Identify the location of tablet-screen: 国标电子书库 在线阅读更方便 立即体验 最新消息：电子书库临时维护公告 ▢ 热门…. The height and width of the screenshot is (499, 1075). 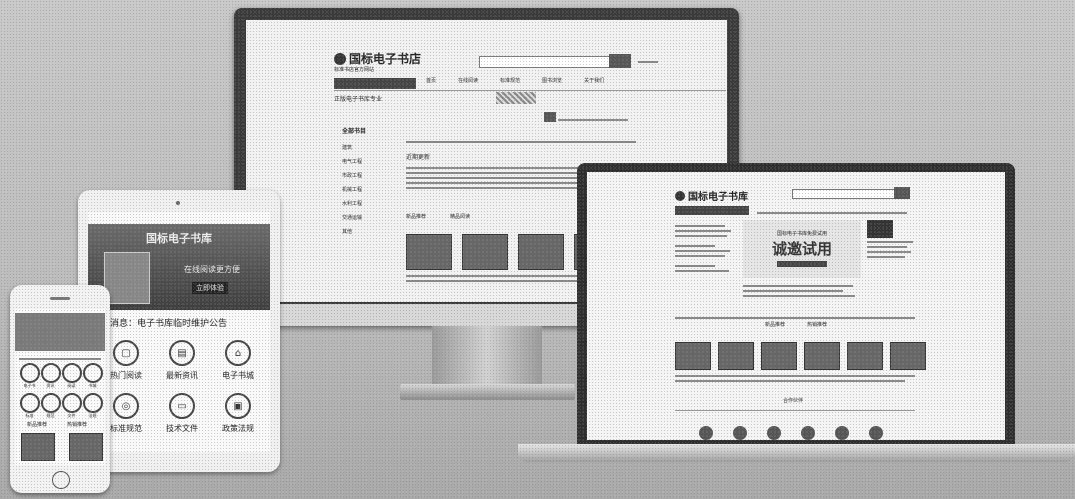
(179, 332).